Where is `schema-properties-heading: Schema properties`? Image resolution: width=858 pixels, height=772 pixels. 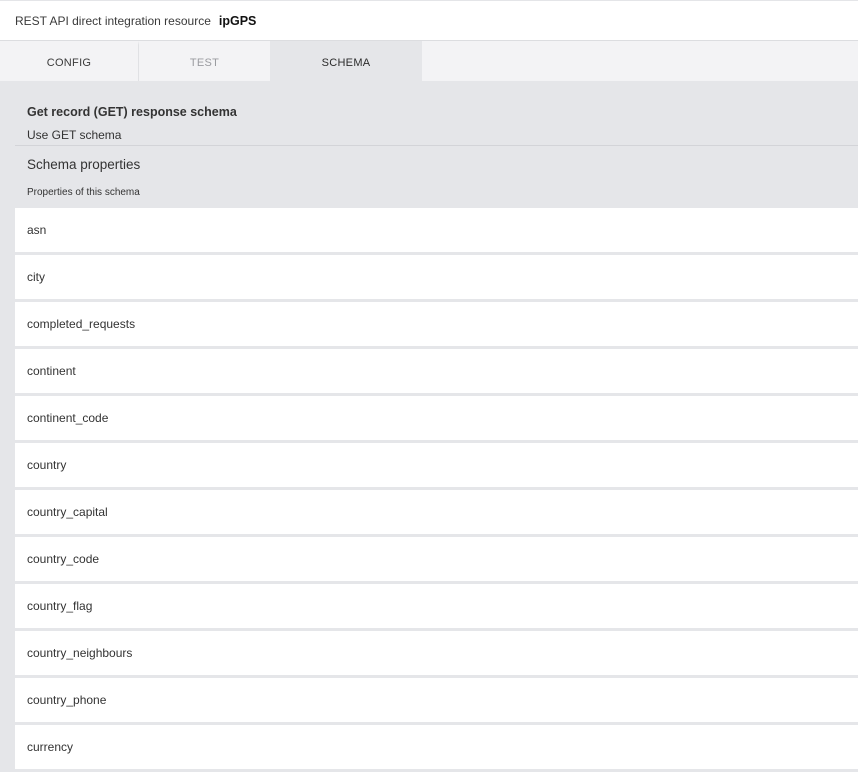
schema-properties-heading: Schema properties is located at coordinates (84, 164).